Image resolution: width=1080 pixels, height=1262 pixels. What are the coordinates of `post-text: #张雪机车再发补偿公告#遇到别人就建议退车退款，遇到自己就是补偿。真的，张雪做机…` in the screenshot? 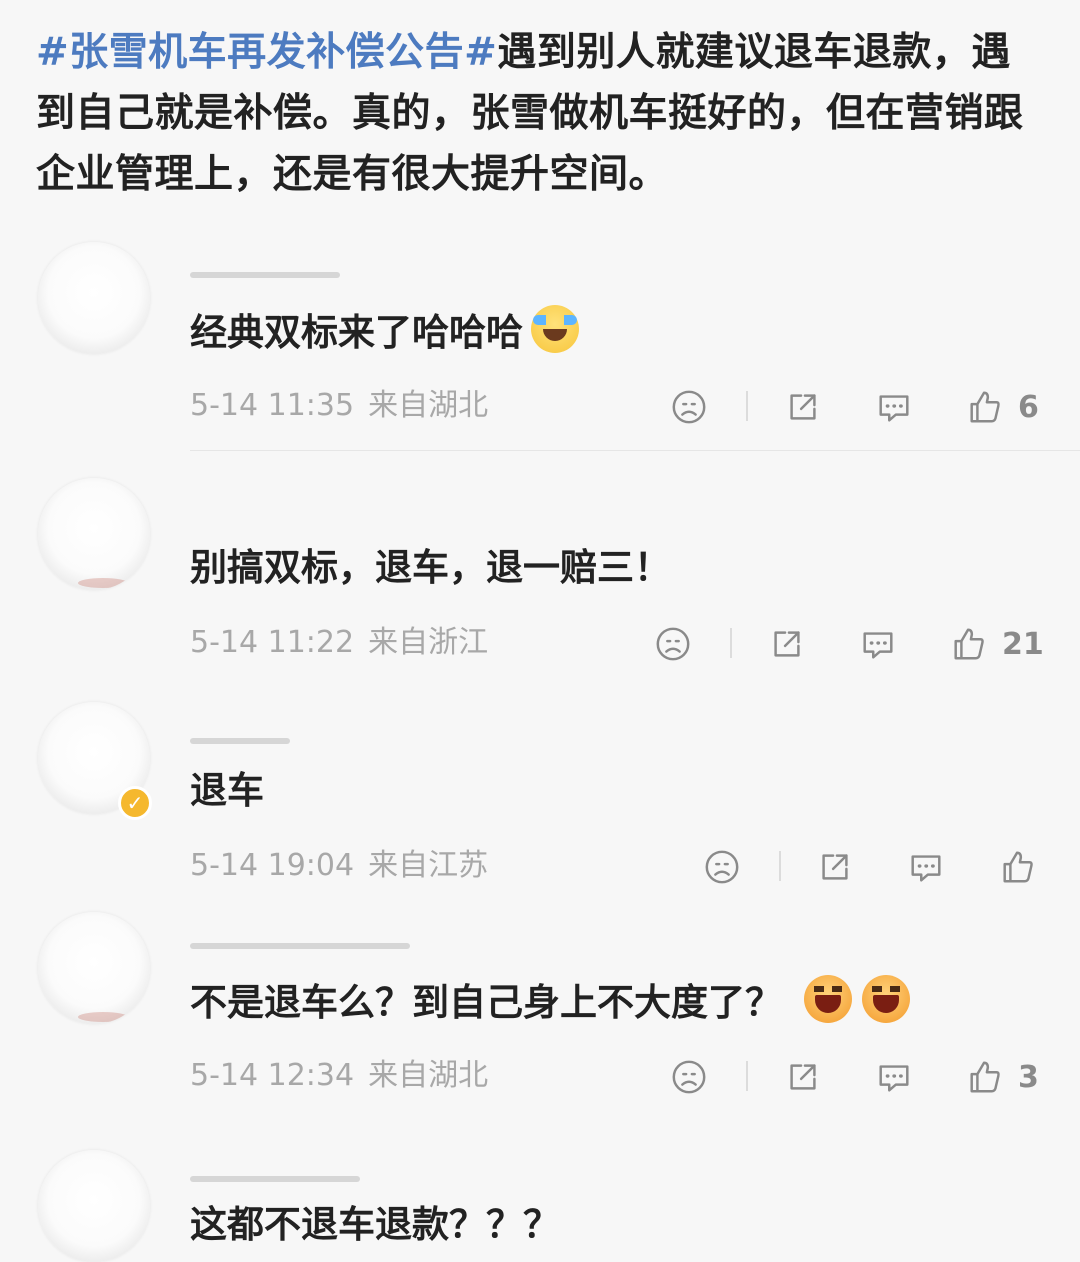 It's located at (541, 113).